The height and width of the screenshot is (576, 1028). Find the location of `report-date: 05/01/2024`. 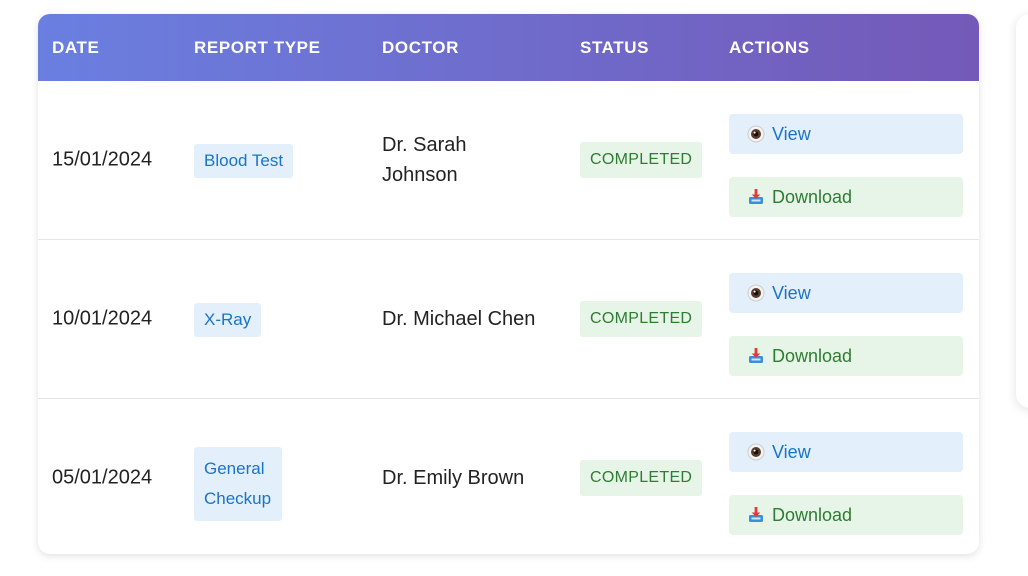

report-date: 05/01/2024 is located at coordinates (102, 477).